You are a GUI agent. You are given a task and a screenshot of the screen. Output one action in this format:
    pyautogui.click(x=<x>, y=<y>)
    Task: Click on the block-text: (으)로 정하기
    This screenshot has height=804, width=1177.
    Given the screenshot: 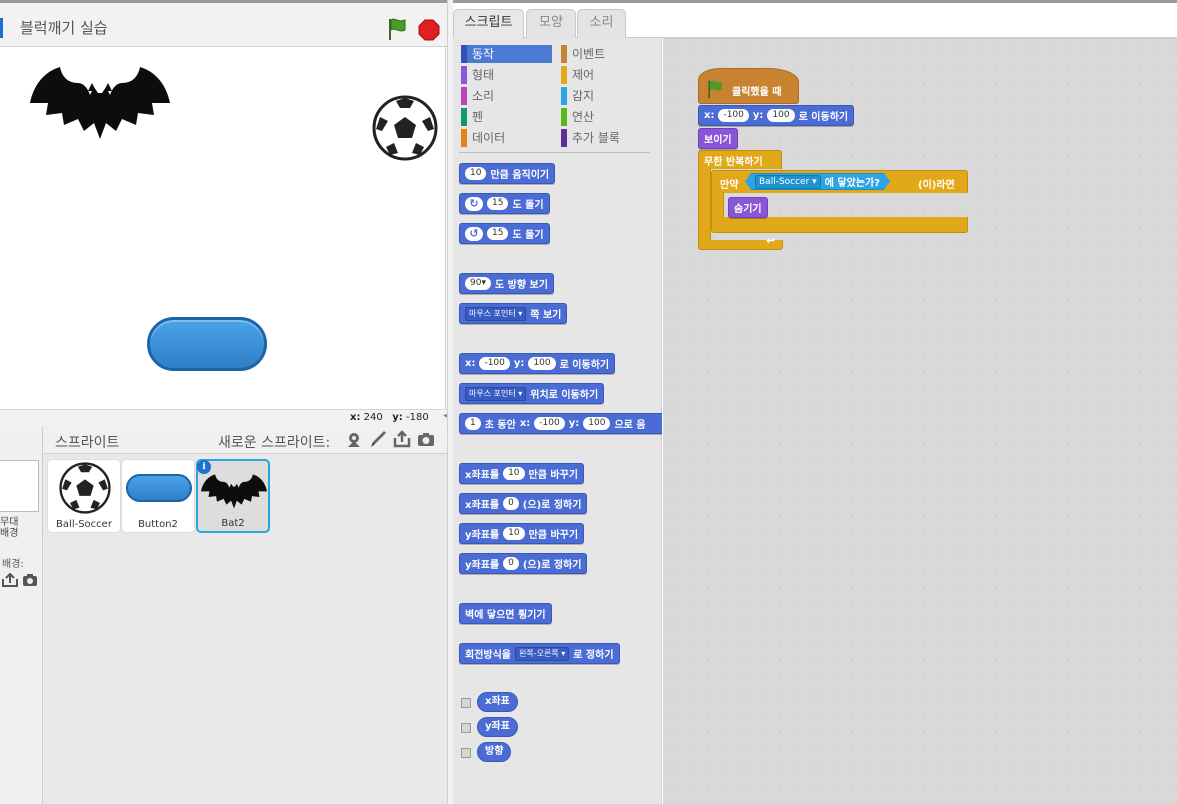 What is the action you would take?
    pyautogui.click(x=552, y=565)
    